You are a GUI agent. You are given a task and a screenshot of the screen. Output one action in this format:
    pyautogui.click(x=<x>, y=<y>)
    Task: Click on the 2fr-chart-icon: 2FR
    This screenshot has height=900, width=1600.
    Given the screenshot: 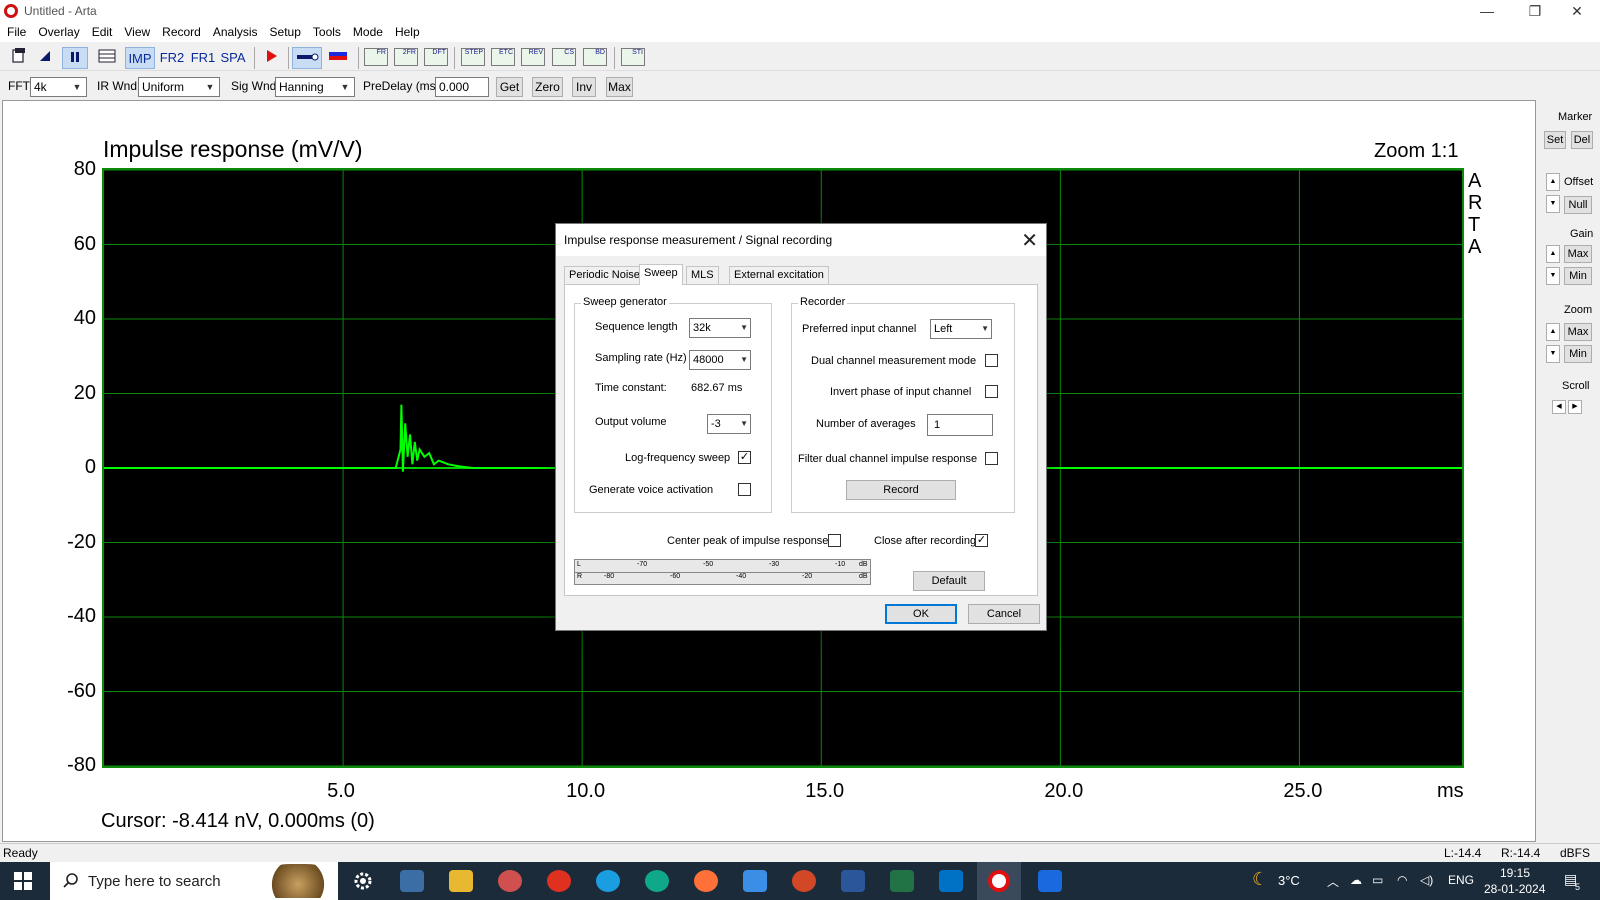 What is the action you would take?
    pyautogui.click(x=406, y=57)
    